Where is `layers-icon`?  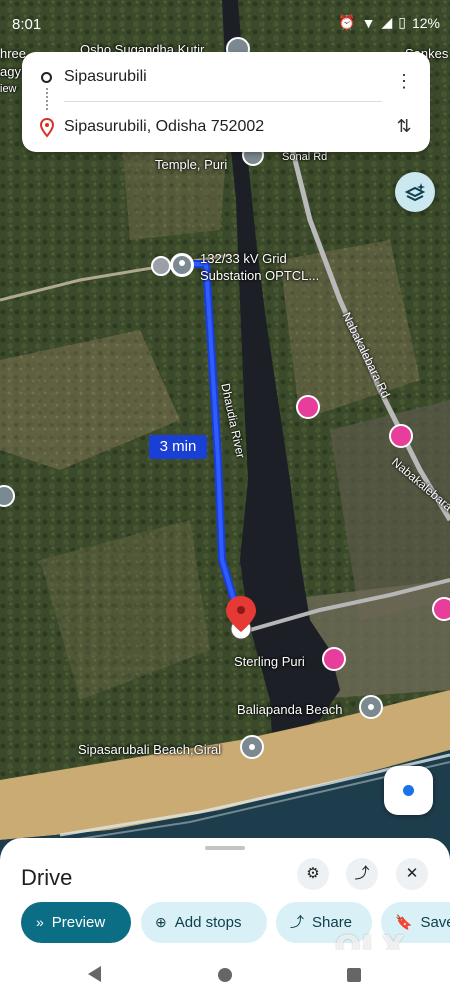
layers-icon is located at coordinates (415, 192).